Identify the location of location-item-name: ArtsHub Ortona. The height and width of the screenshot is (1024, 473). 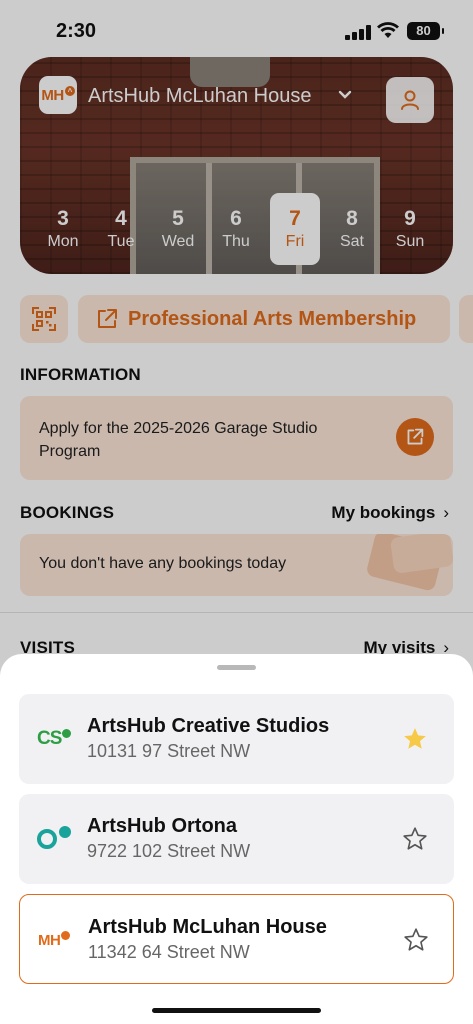
(162, 826).